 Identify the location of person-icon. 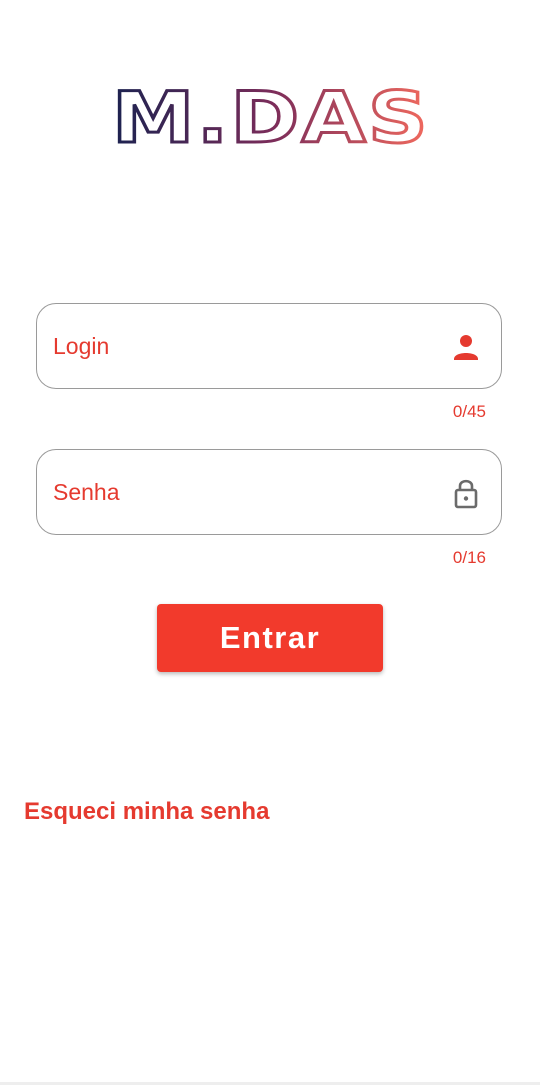
(466, 347).